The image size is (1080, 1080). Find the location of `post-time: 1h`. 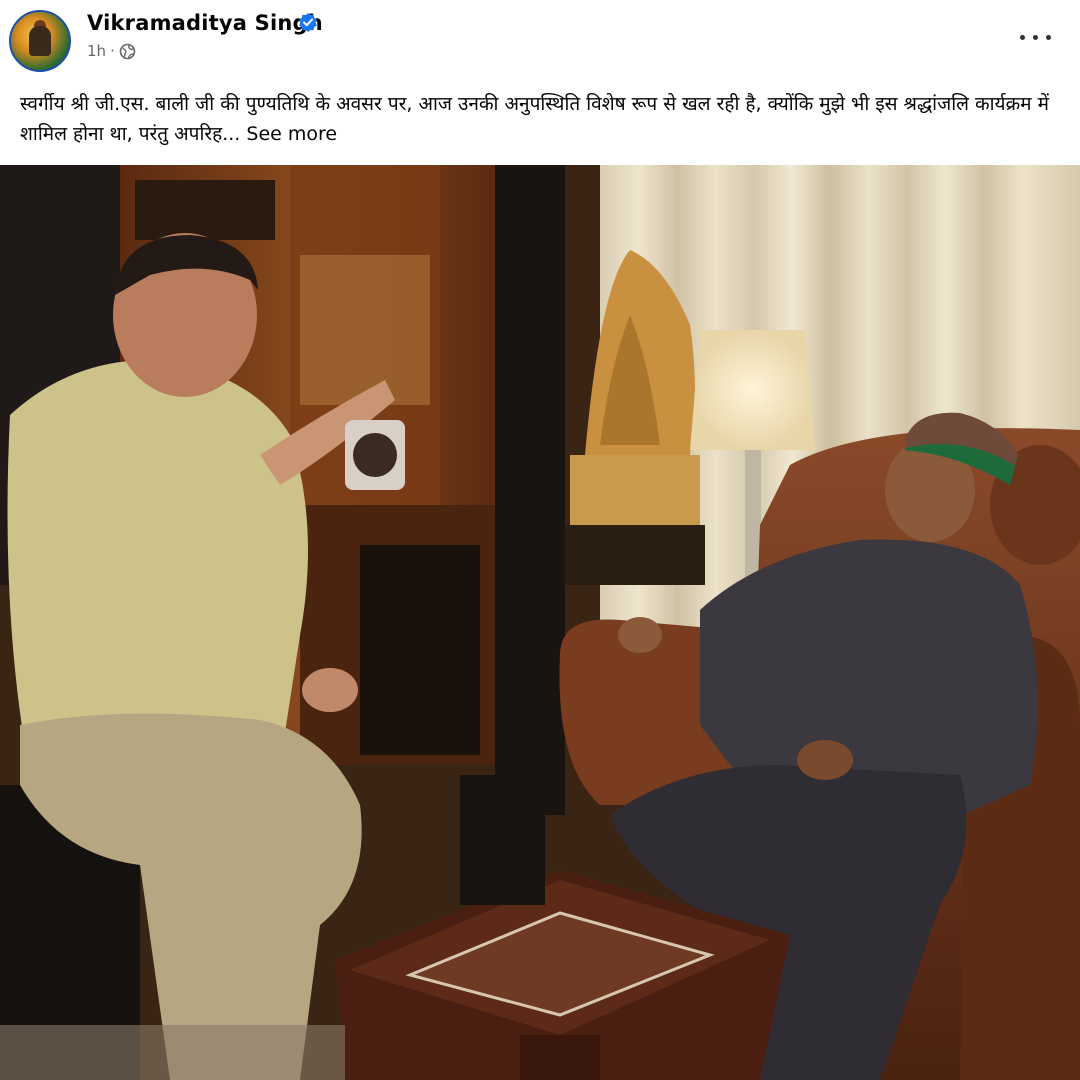

post-time: 1h is located at coordinates (96, 51).